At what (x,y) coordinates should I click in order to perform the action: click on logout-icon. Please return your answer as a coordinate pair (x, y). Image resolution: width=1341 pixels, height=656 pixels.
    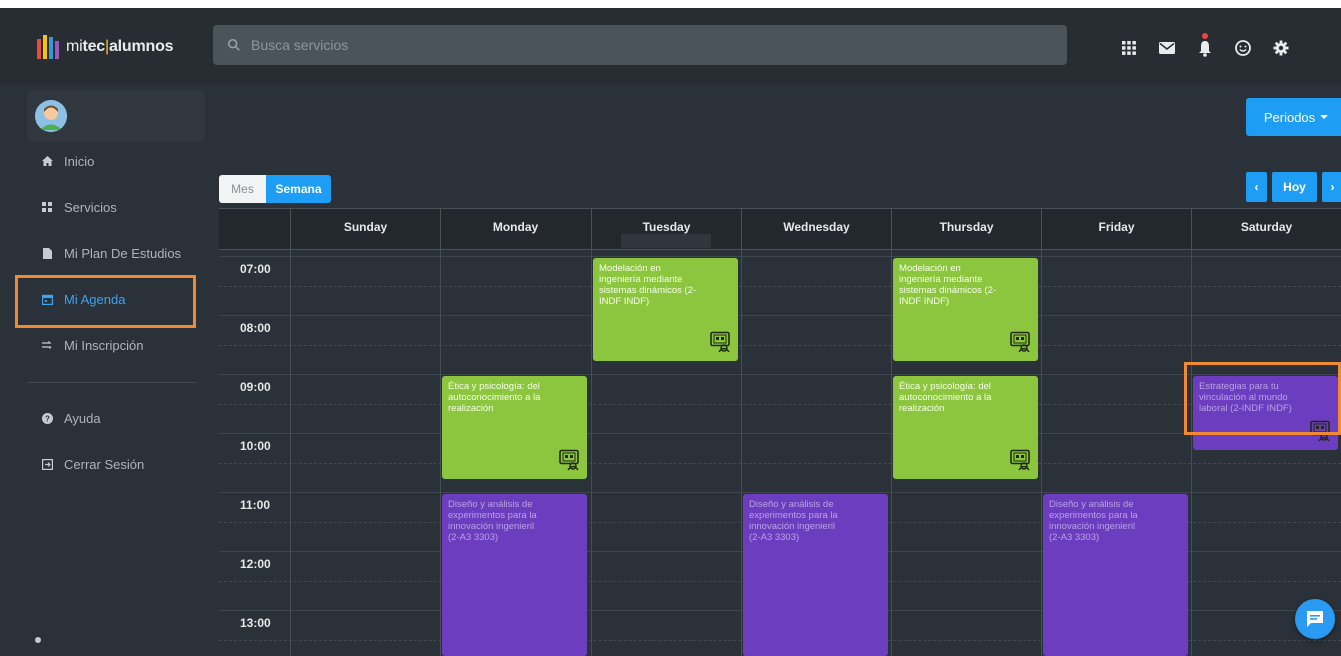
    Looking at the image, I should click on (47, 464).